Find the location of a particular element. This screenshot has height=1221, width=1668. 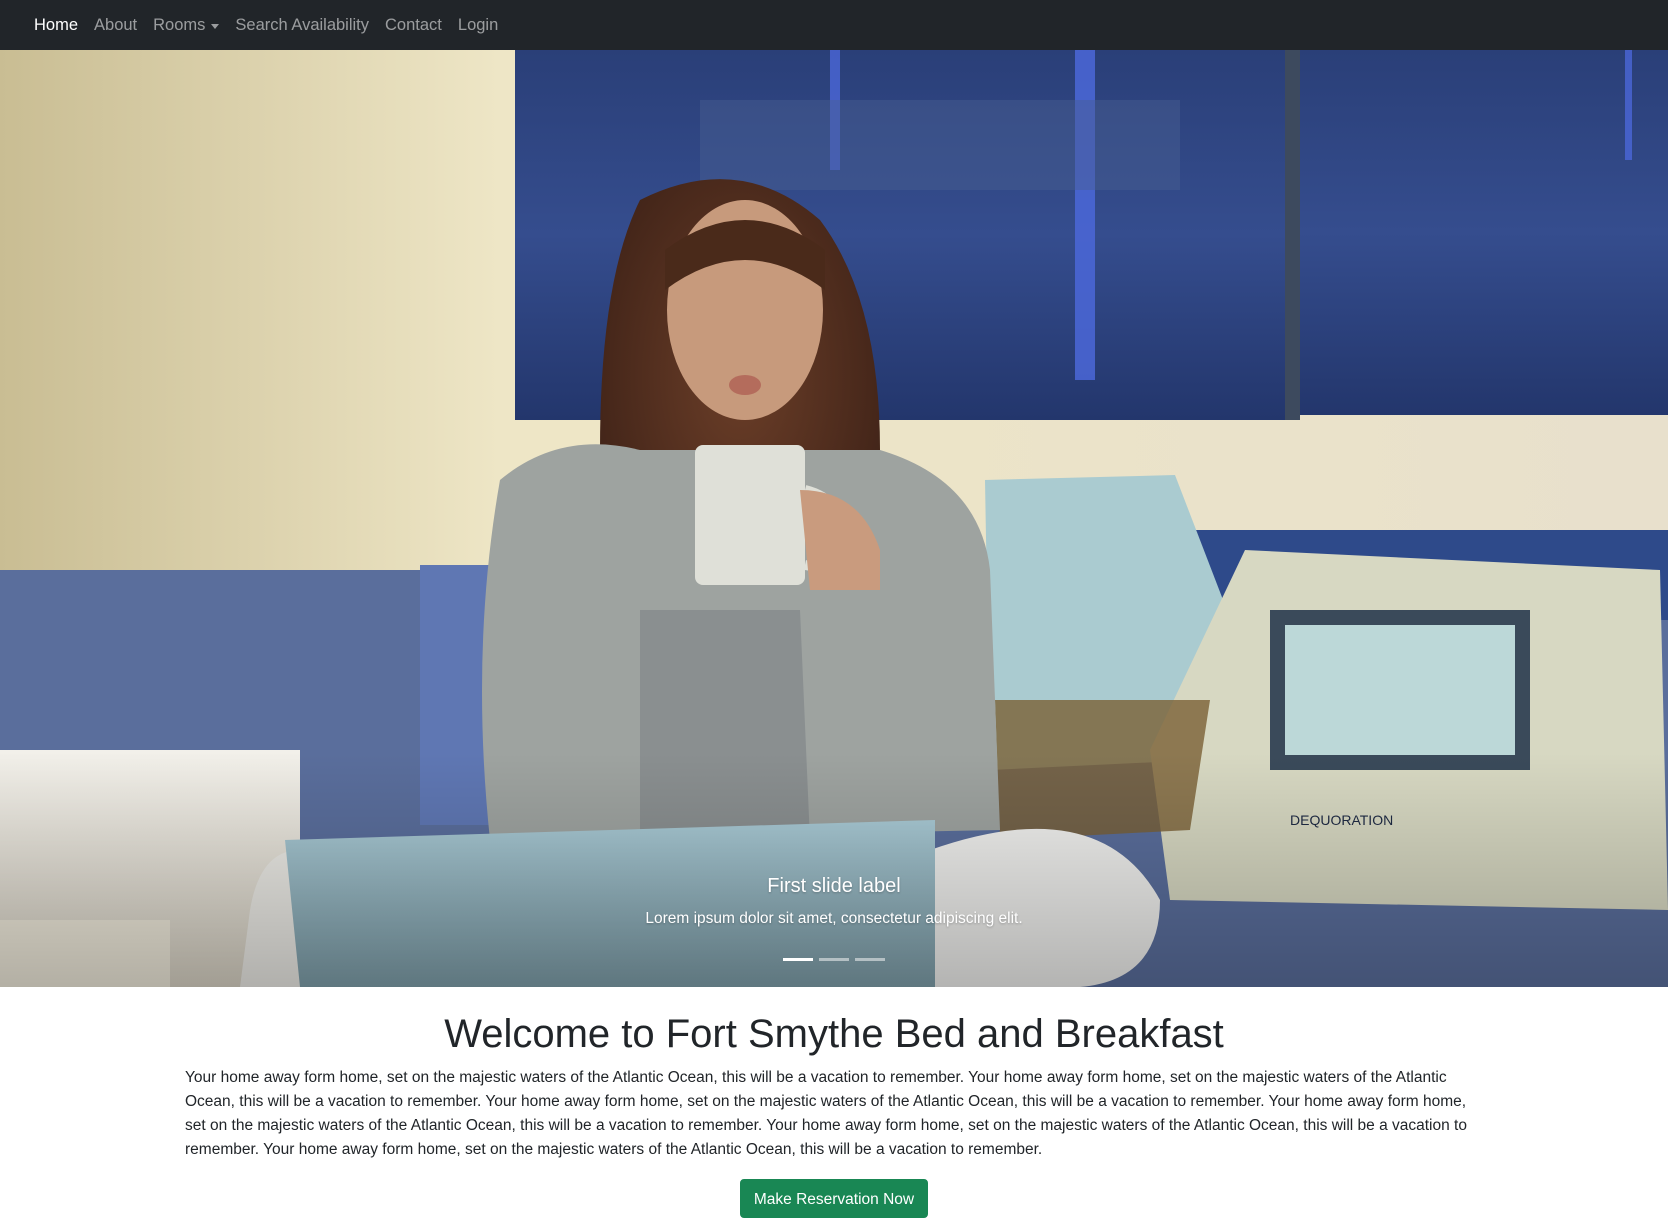

nav-search-availability-label: Search Availability is located at coordinates (302, 25).